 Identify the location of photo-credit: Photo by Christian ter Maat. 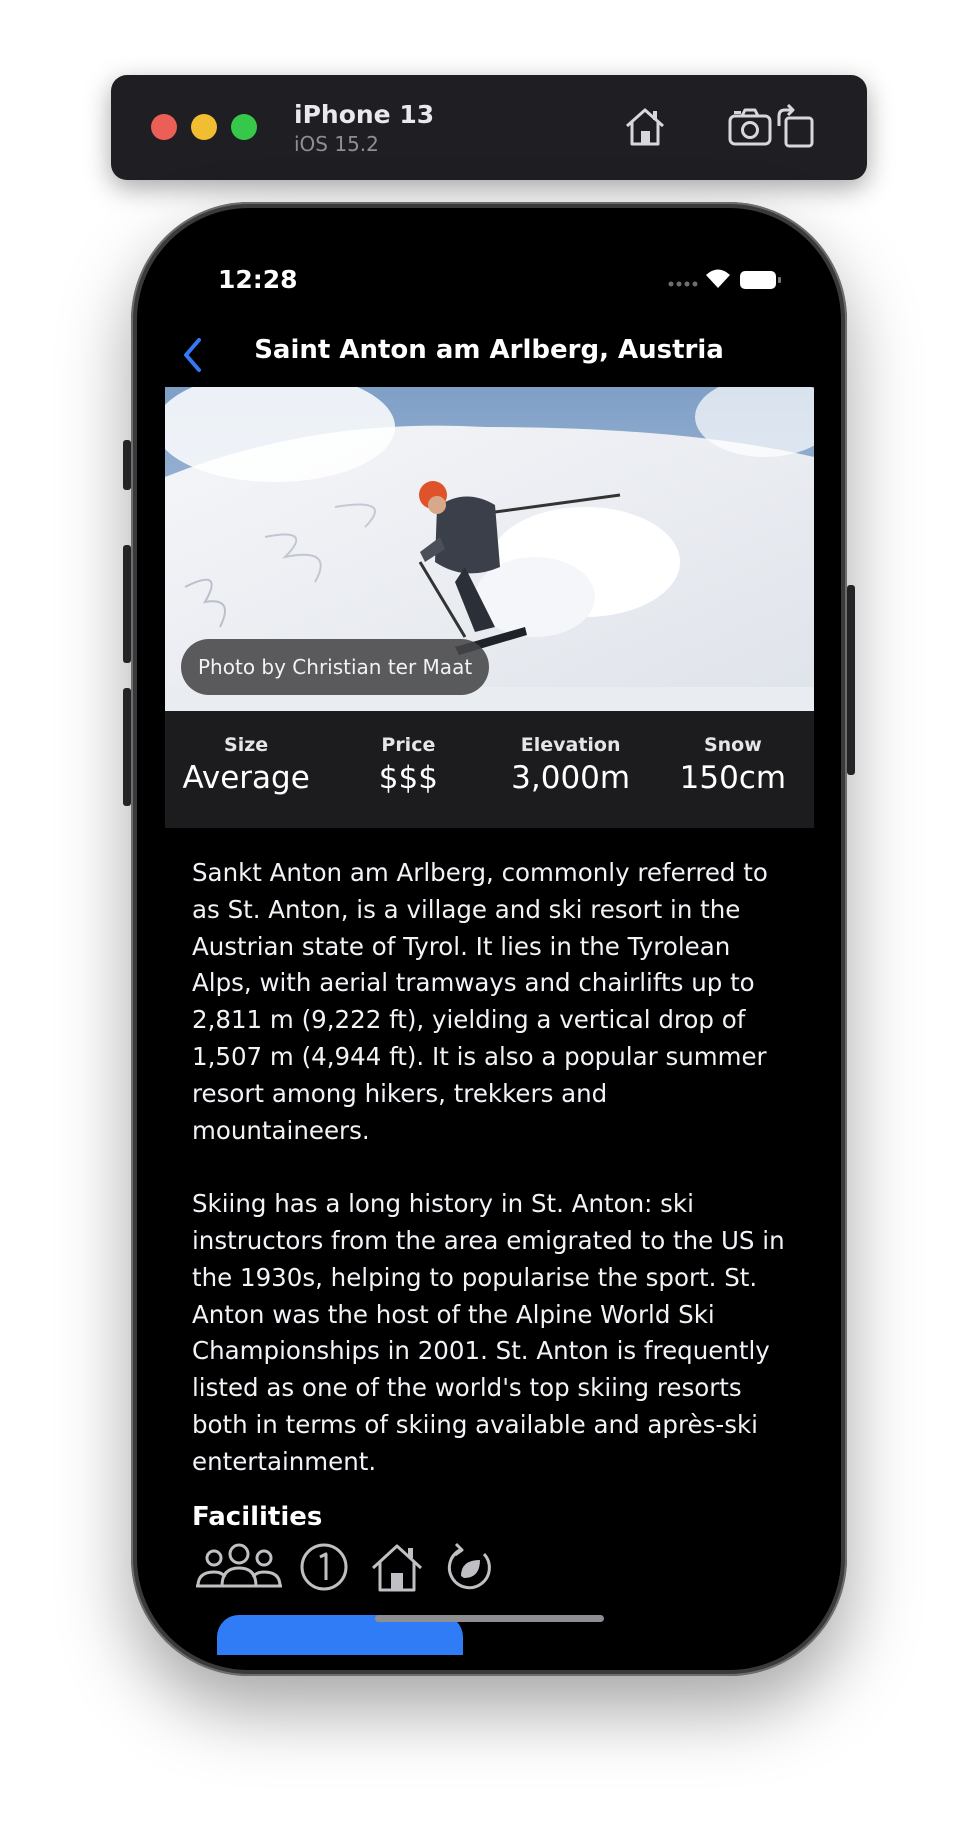
(335, 667).